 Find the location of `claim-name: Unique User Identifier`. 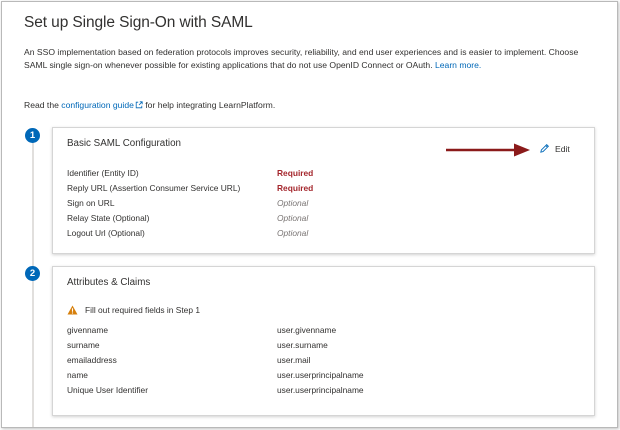

claim-name: Unique User Identifier is located at coordinates (107, 390).